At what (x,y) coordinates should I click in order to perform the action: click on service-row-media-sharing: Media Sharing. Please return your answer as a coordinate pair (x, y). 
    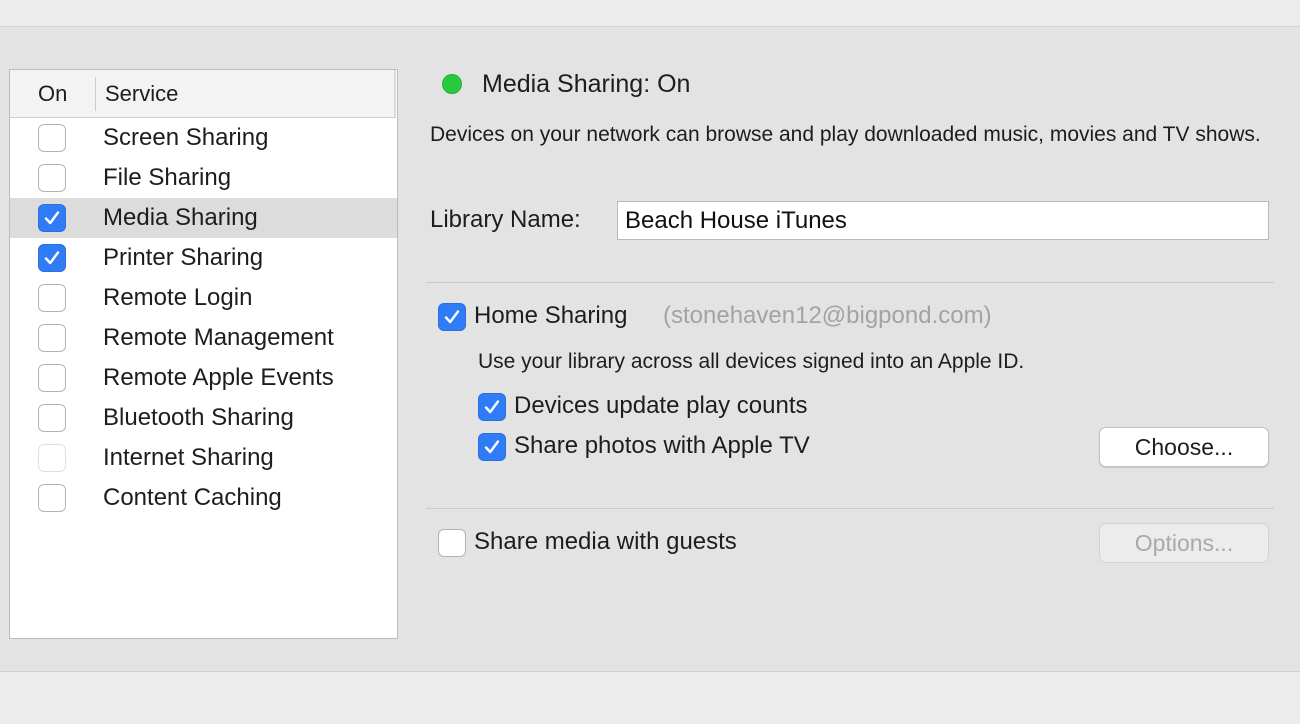
    Looking at the image, I should click on (203, 218).